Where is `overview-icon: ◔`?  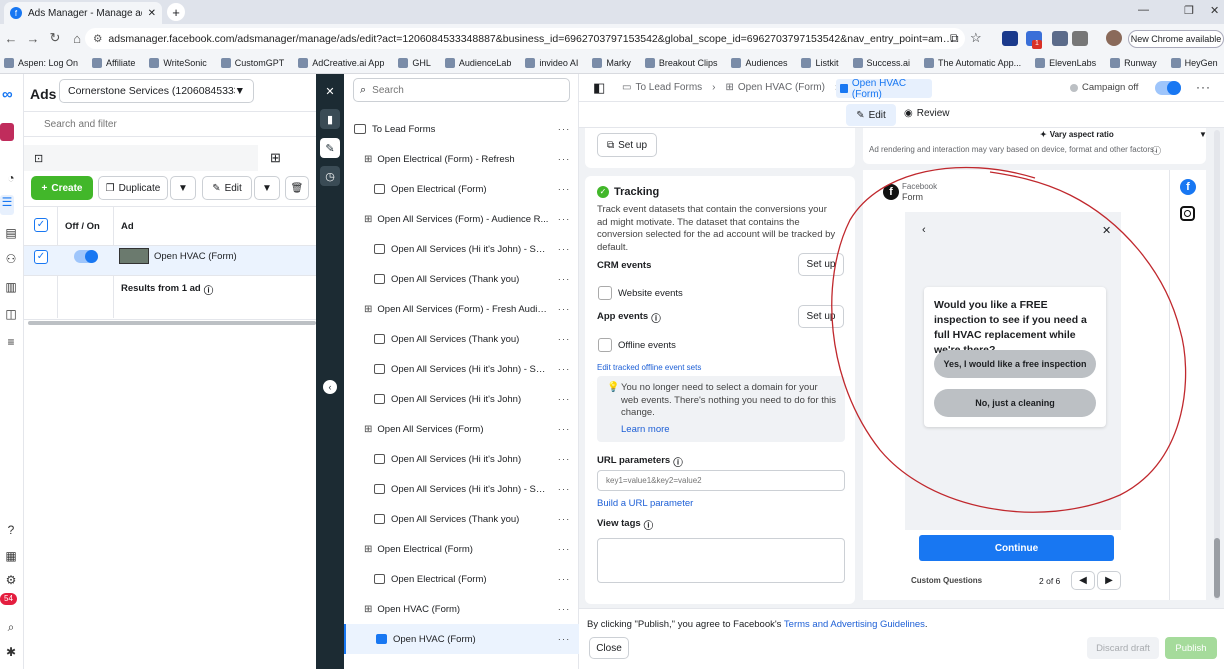
overview-icon: ◔ is located at coordinates (11, 178).